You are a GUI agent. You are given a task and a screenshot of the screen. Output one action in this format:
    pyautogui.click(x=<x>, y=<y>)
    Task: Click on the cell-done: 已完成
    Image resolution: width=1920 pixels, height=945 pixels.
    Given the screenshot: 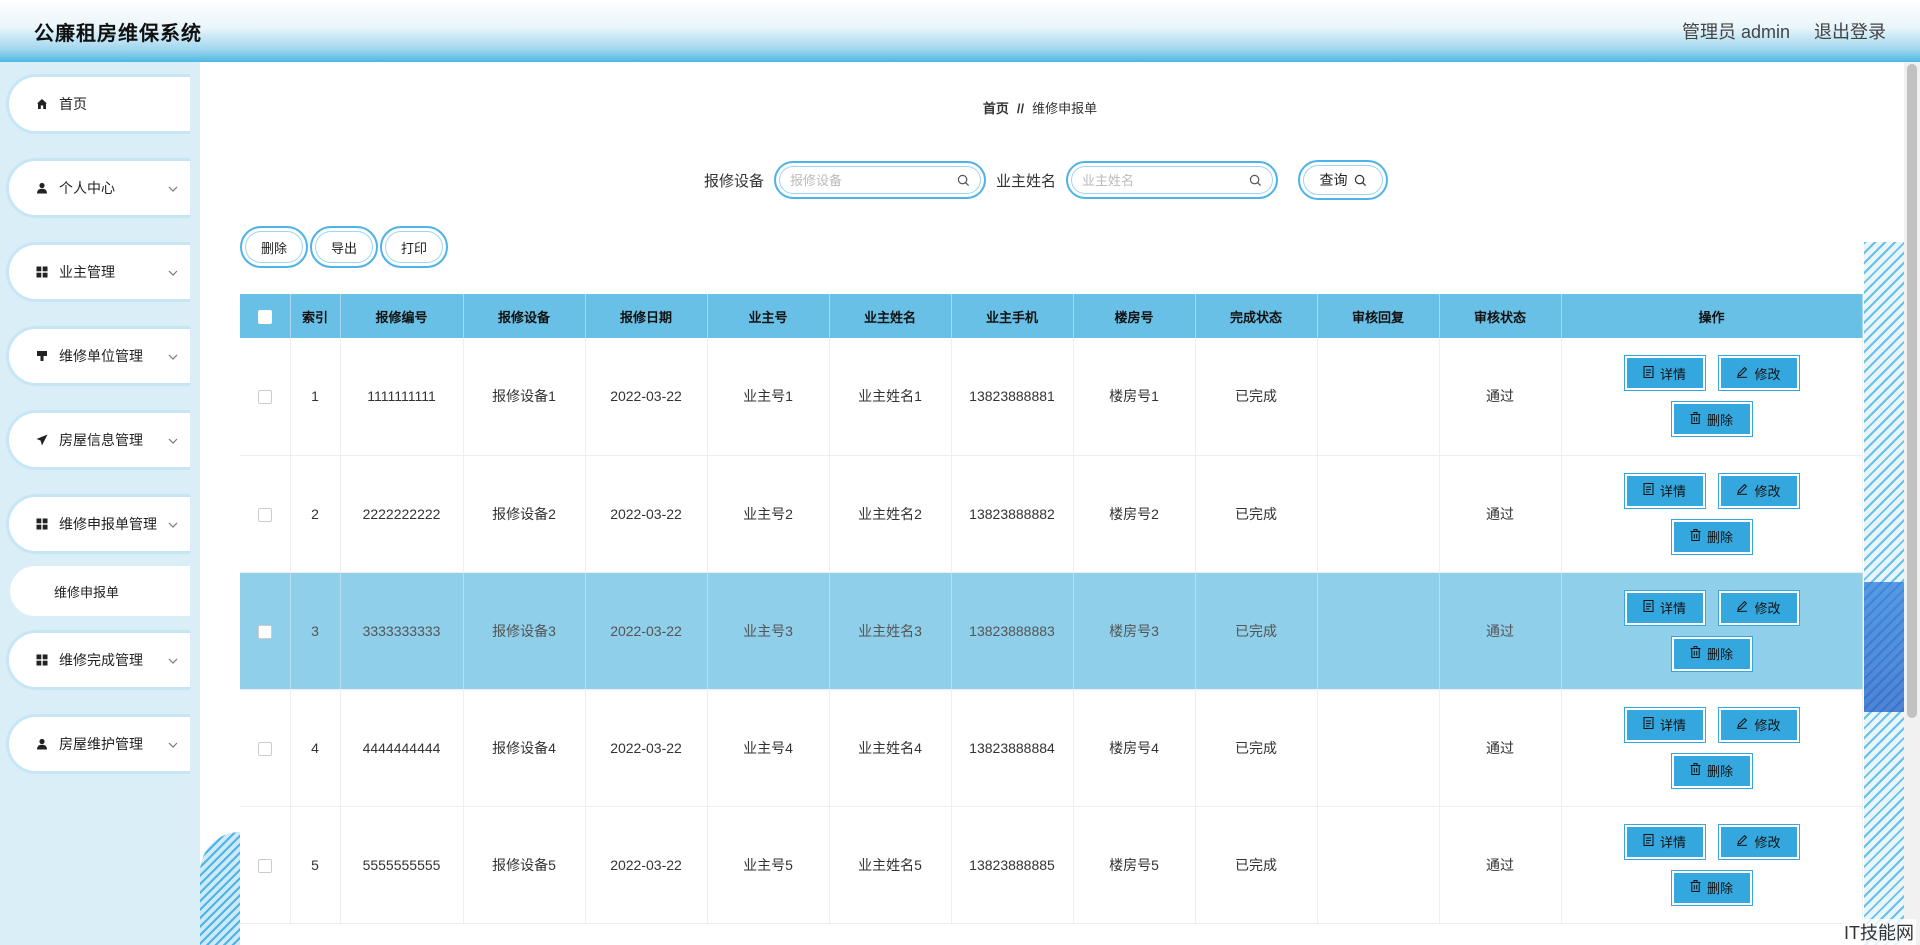 What is the action you would take?
    pyautogui.click(x=1256, y=748)
    